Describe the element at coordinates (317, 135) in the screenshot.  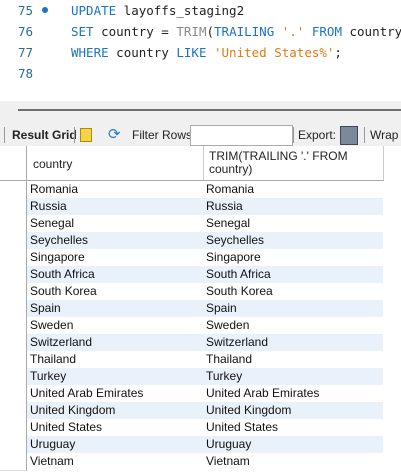
I see `export-label: Export:` at that location.